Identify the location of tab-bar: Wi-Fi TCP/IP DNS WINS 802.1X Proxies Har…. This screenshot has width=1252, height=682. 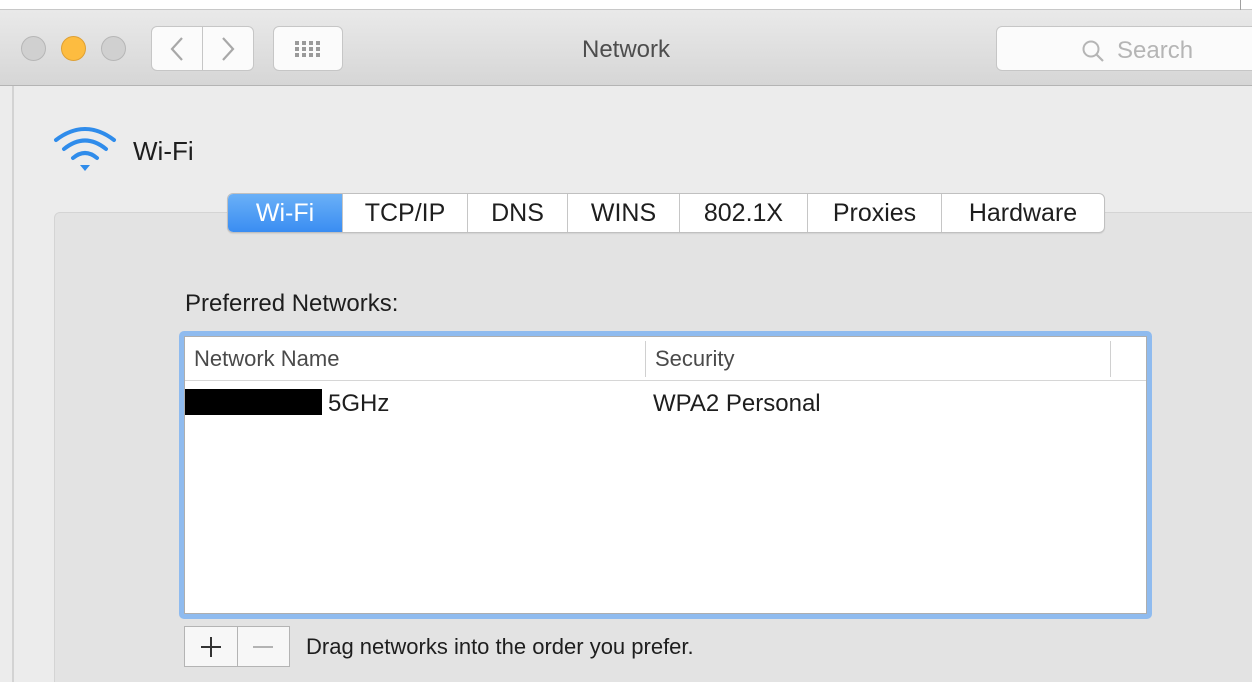
(666, 213).